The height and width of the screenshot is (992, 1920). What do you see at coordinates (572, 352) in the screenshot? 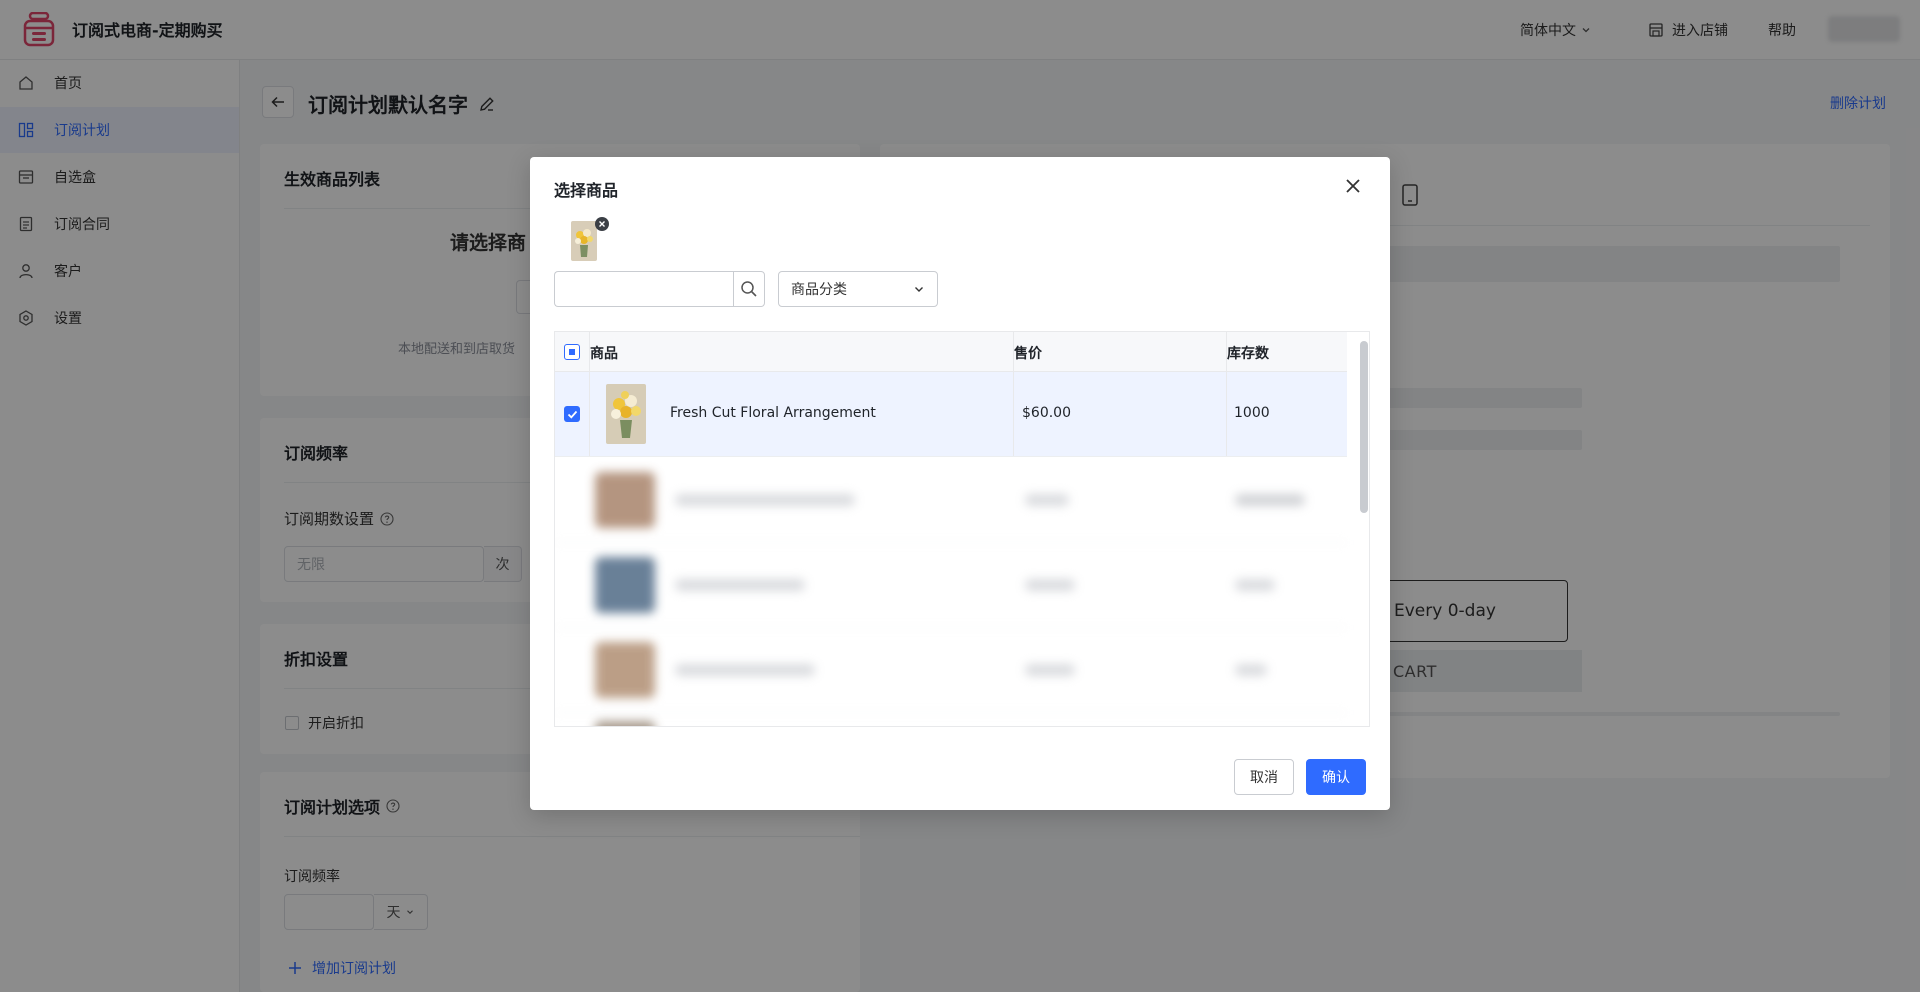
I see `select-all-checkbox` at bounding box center [572, 352].